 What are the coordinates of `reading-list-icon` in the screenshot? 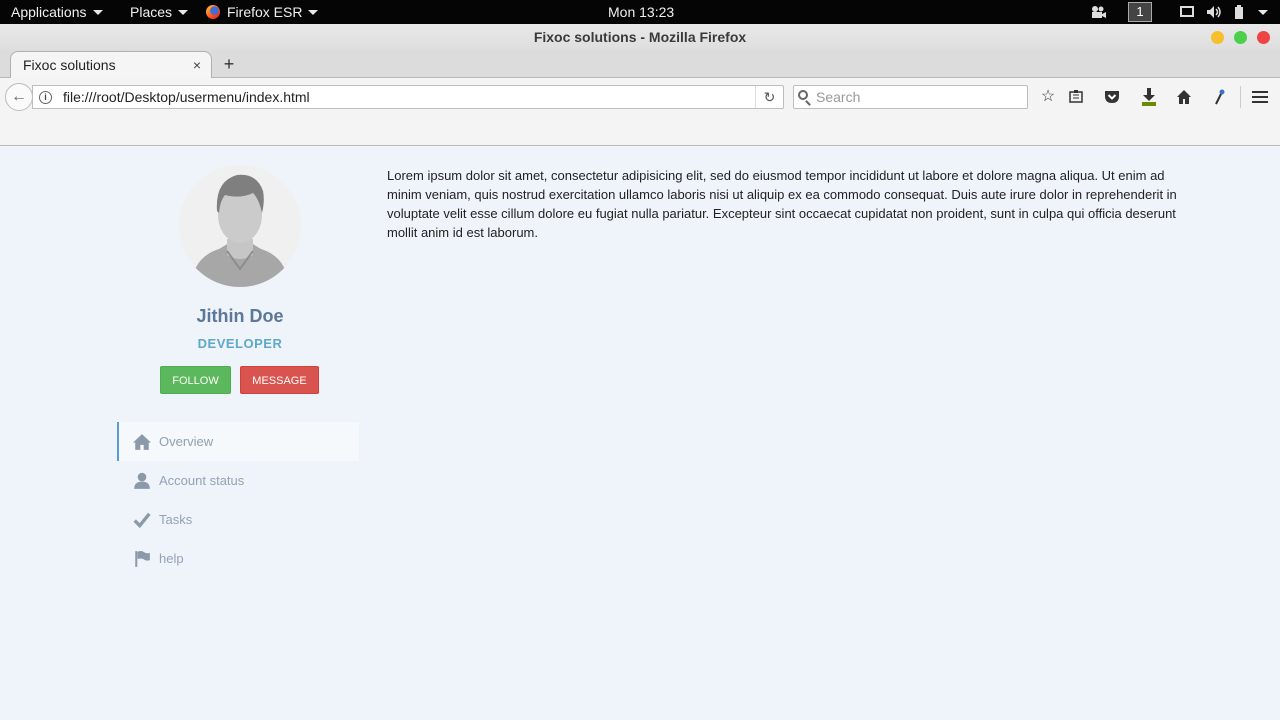 It's located at (1079, 100).